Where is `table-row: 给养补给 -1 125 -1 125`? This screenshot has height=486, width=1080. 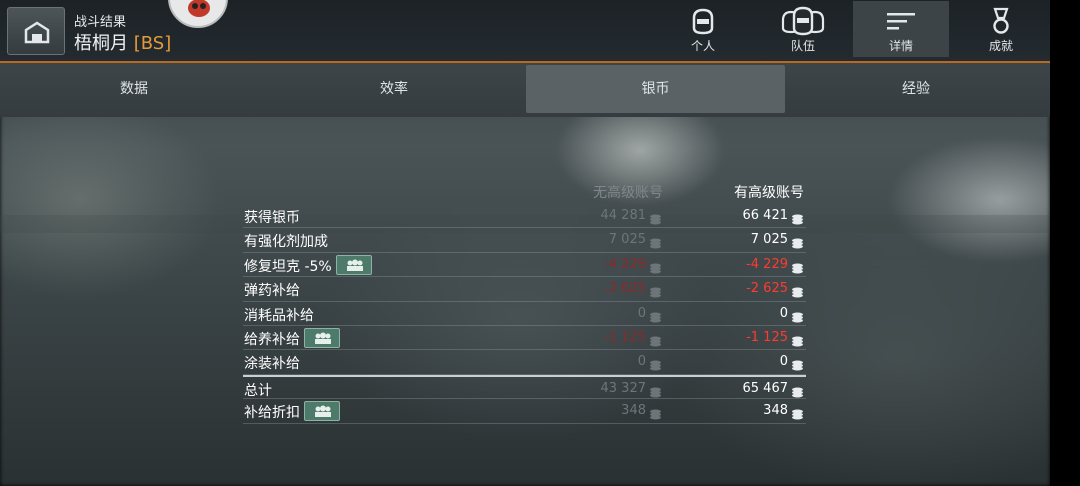 table-row: 给养补给 -1 125 -1 125 is located at coordinates (524, 338).